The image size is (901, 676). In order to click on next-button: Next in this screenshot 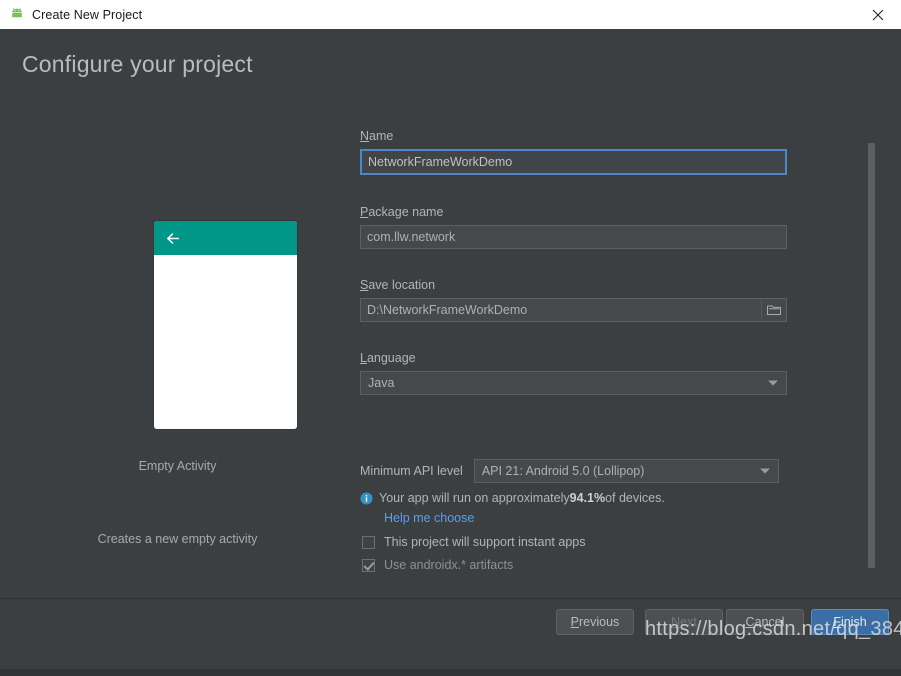, I will do `click(684, 622)`.